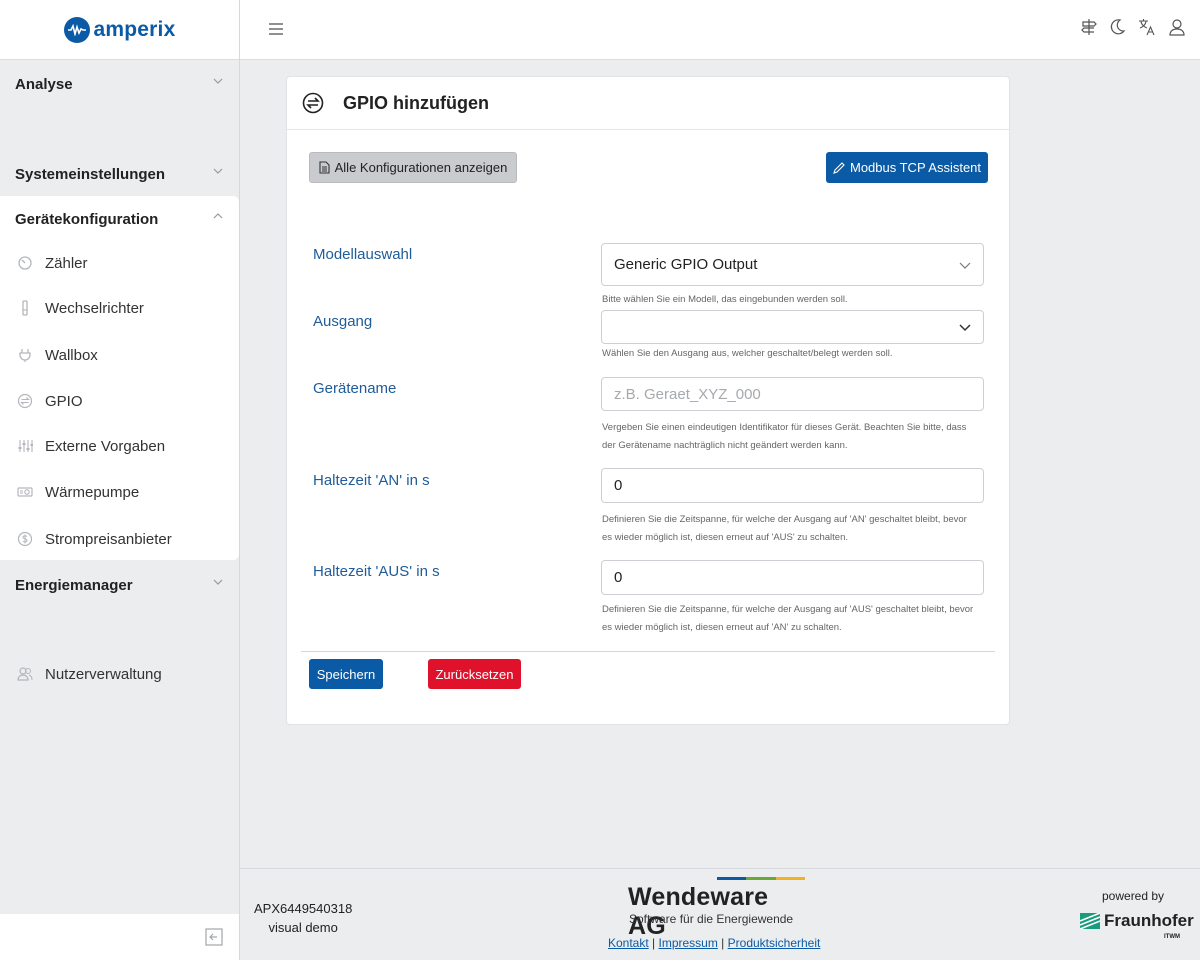  What do you see at coordinates (421, 167) in the screenshot?
I see `button-label: Alle Konfigurationen anzeigen` at bounding box center [421, 167].